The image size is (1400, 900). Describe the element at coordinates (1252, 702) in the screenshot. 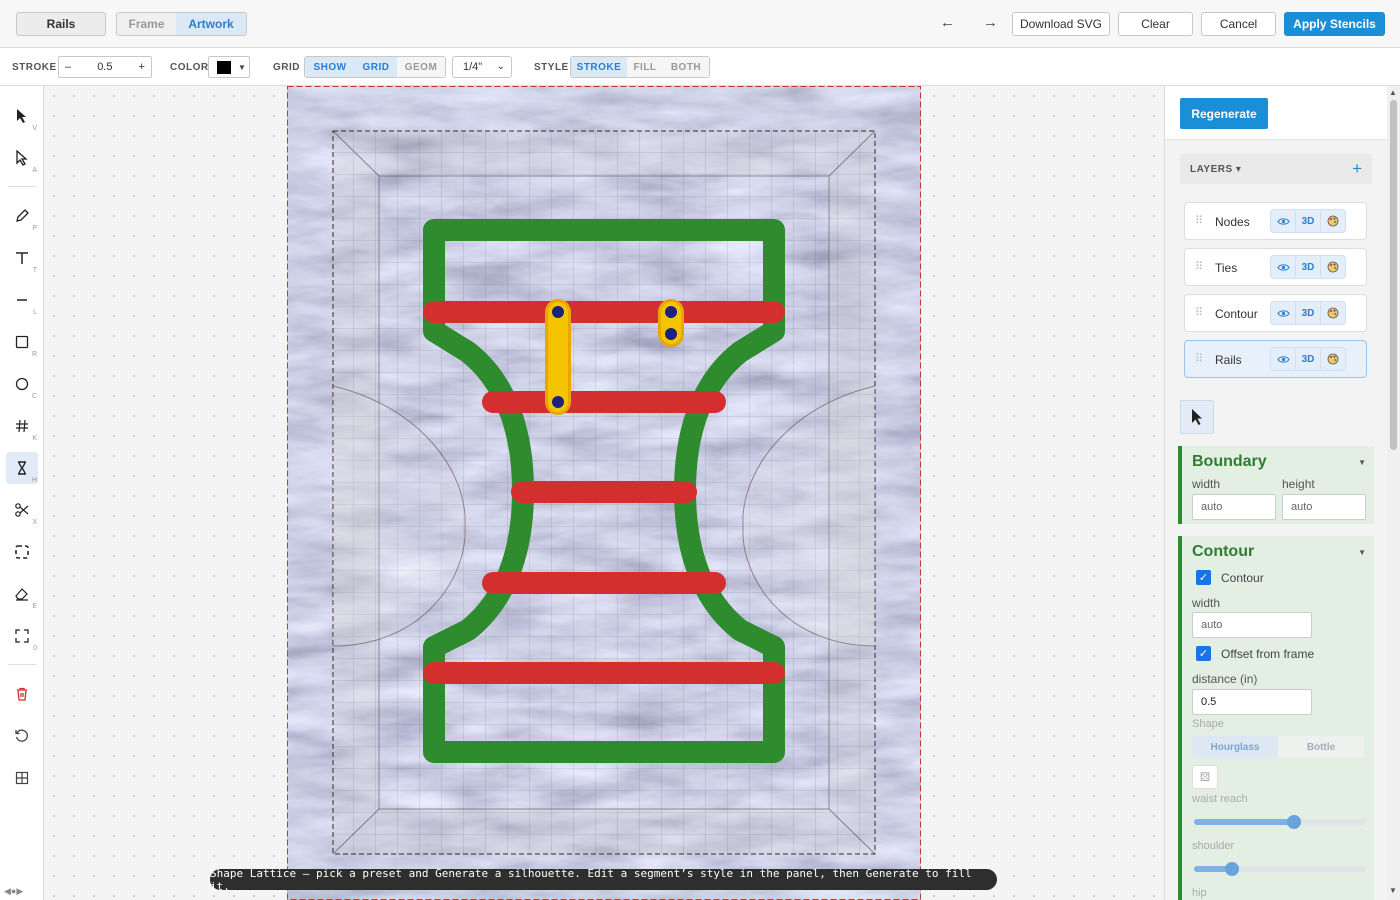

I see `distance-input: 0.5` at that location.